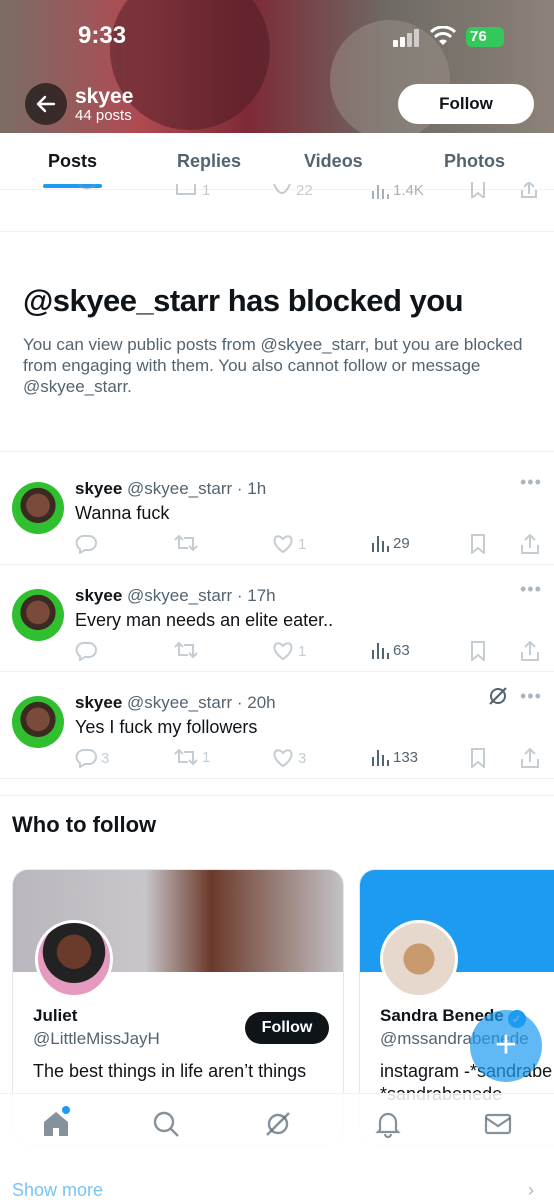 This screenshot has width=554, height=1200. Describe the element at coordinates (397, 190) in the screenshot. I see `view-count: 1.4K` at that location.